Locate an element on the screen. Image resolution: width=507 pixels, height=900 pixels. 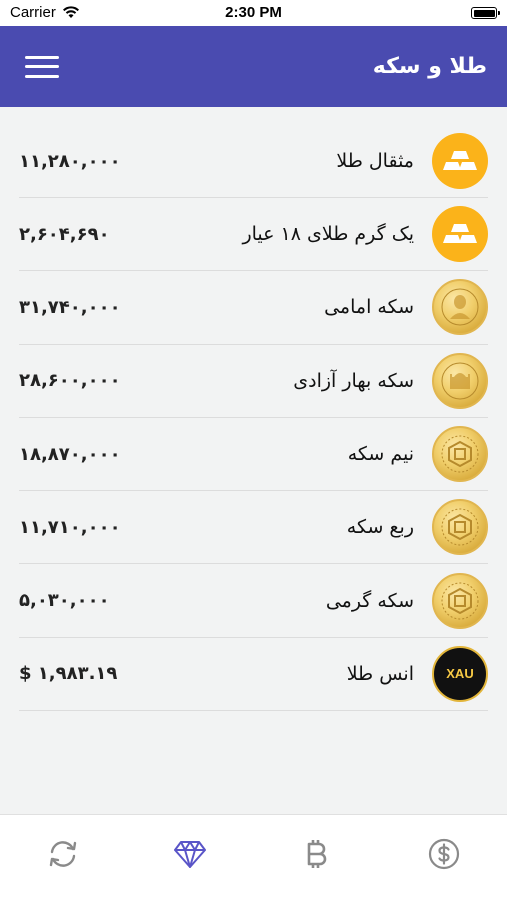
item-name: سکه گرمی is located at coordinates (369, 600).